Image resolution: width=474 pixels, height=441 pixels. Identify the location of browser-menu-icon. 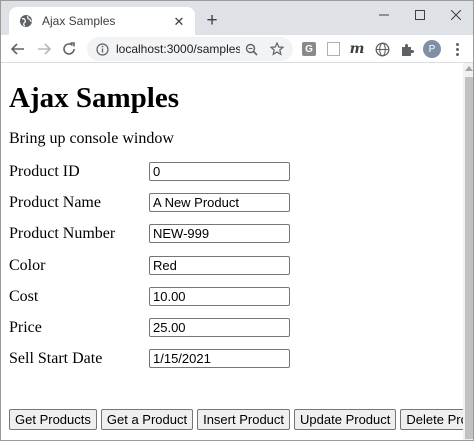
(457, 49).